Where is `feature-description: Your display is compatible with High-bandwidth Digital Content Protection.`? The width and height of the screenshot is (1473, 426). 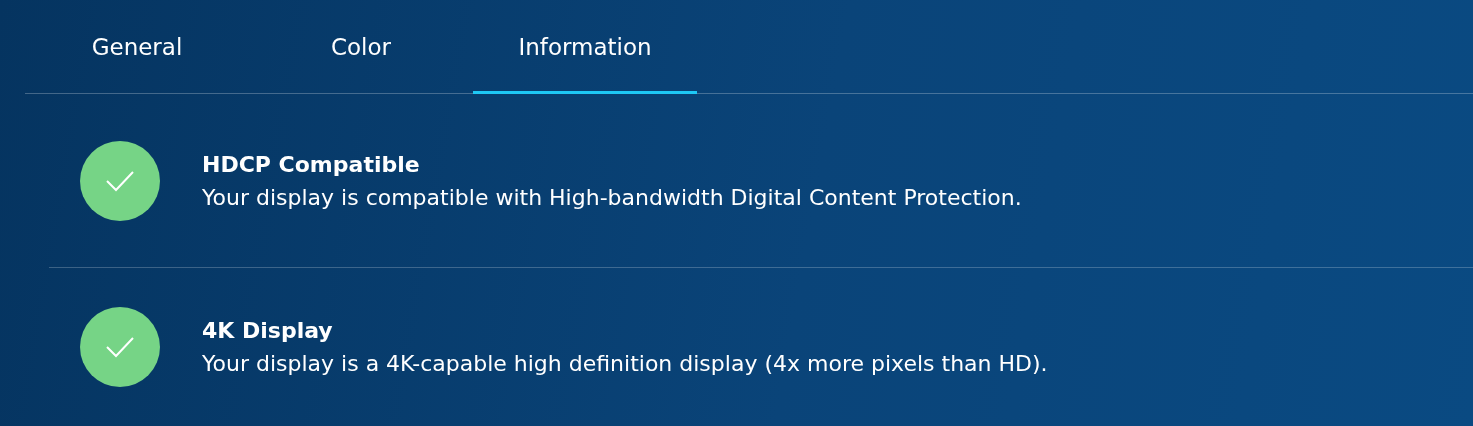 feature-description: Your display is compatible with High-bandwidth Digital Content Protection. is located at coordinates (612, 197).